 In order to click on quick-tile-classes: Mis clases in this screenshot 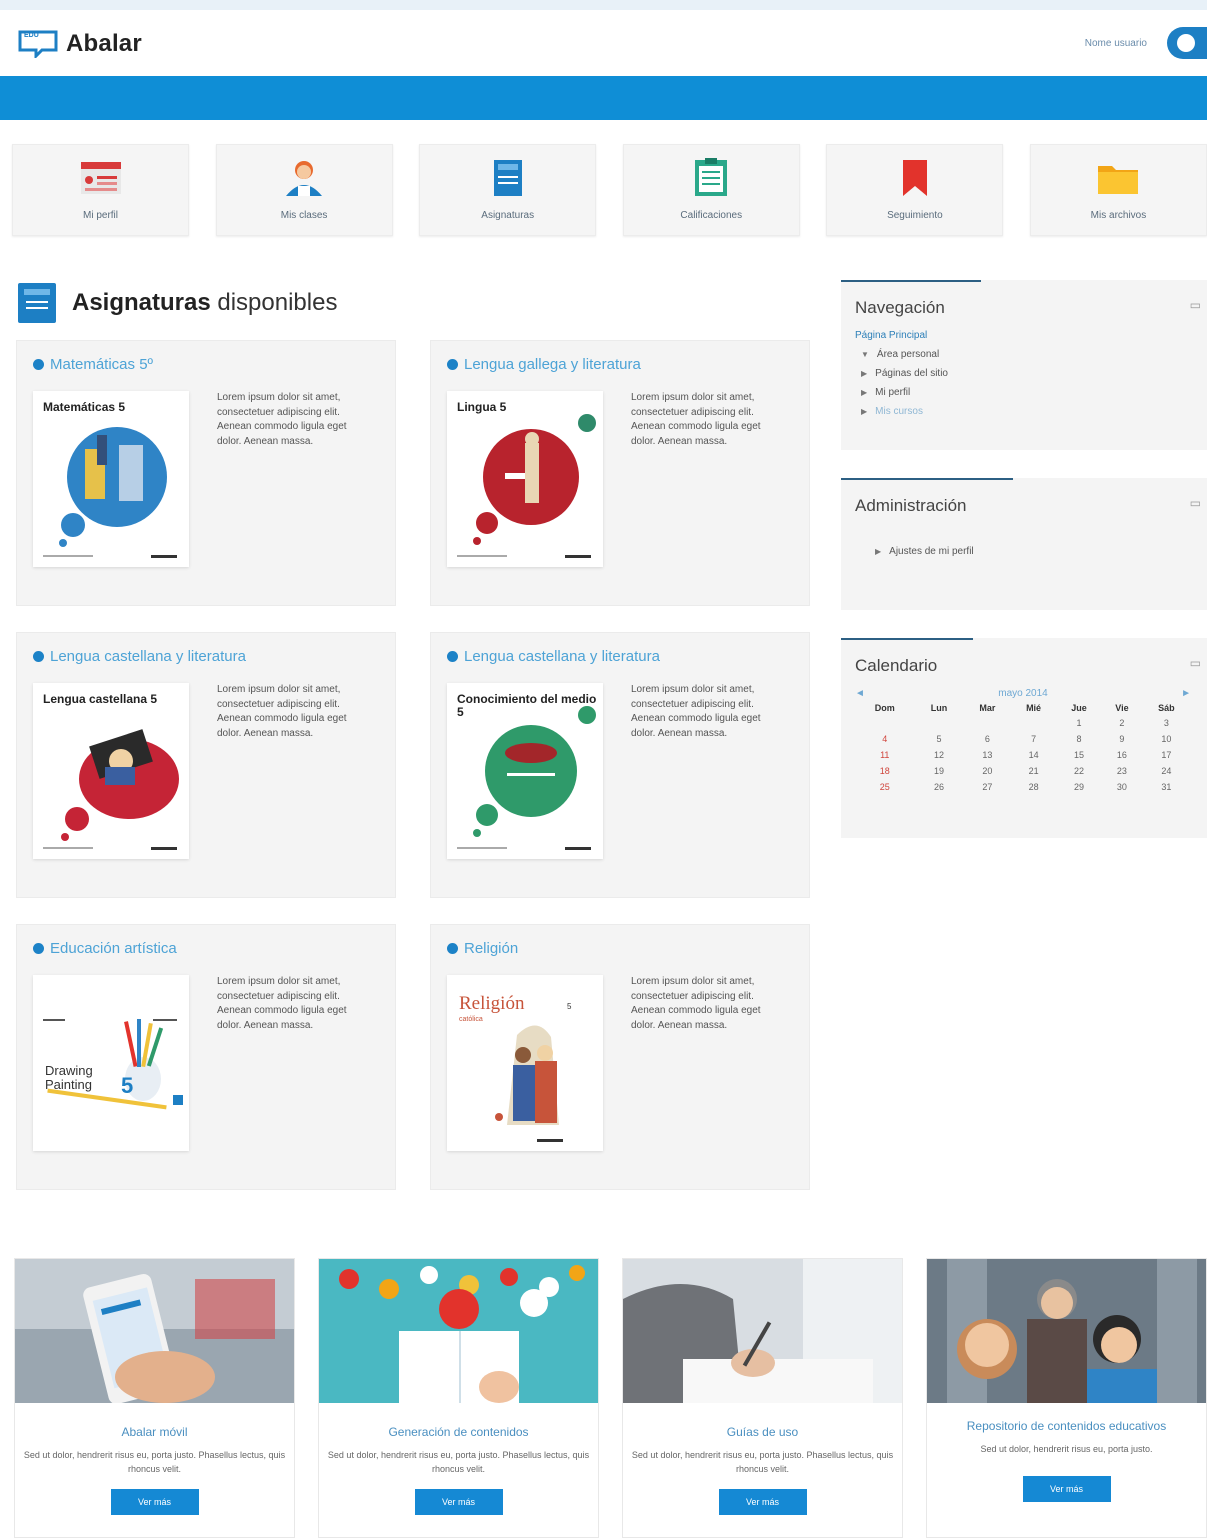, I will do `click(304, 190)`.